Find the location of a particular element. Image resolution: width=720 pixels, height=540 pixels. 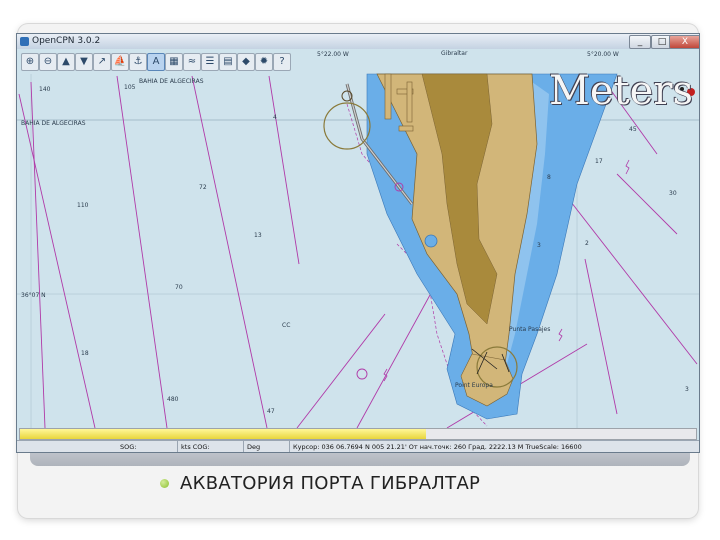

print-icon: ▤ is located at coordinates (228, 62).